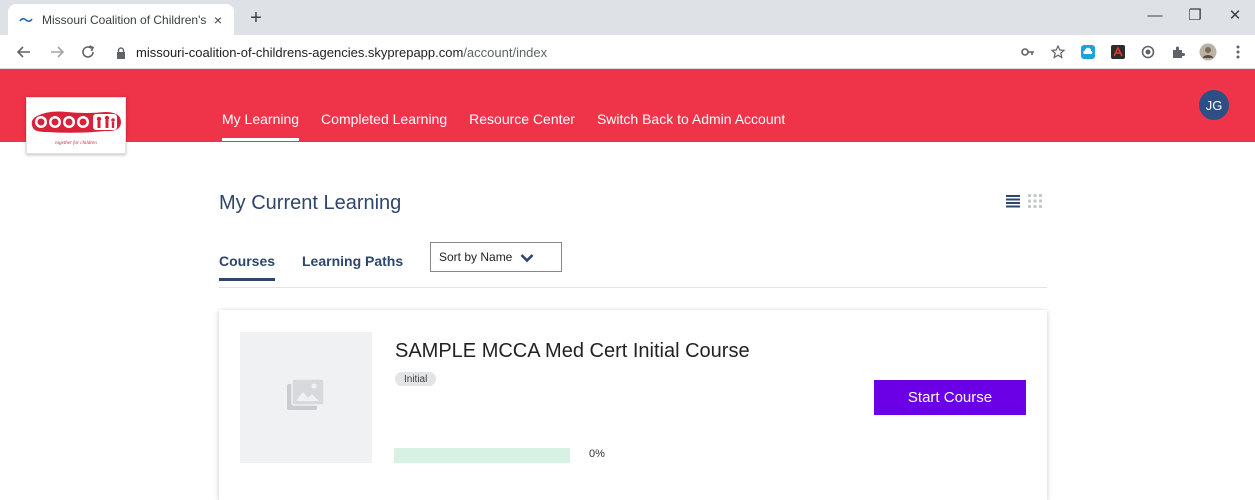 The image size is (1255, 500). What do you see at coordinates (247, 267) in the screenshot?
I see `tab-courses: Courses` at bounding box center [247, 267].